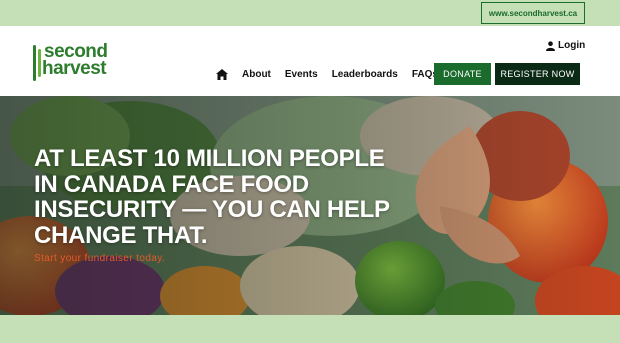 This screenshot has width=620, height=343. Describe the element at coordinates (537, 74) in the screenshot. I see `register-now-button: REGISTER NOW` at that location.